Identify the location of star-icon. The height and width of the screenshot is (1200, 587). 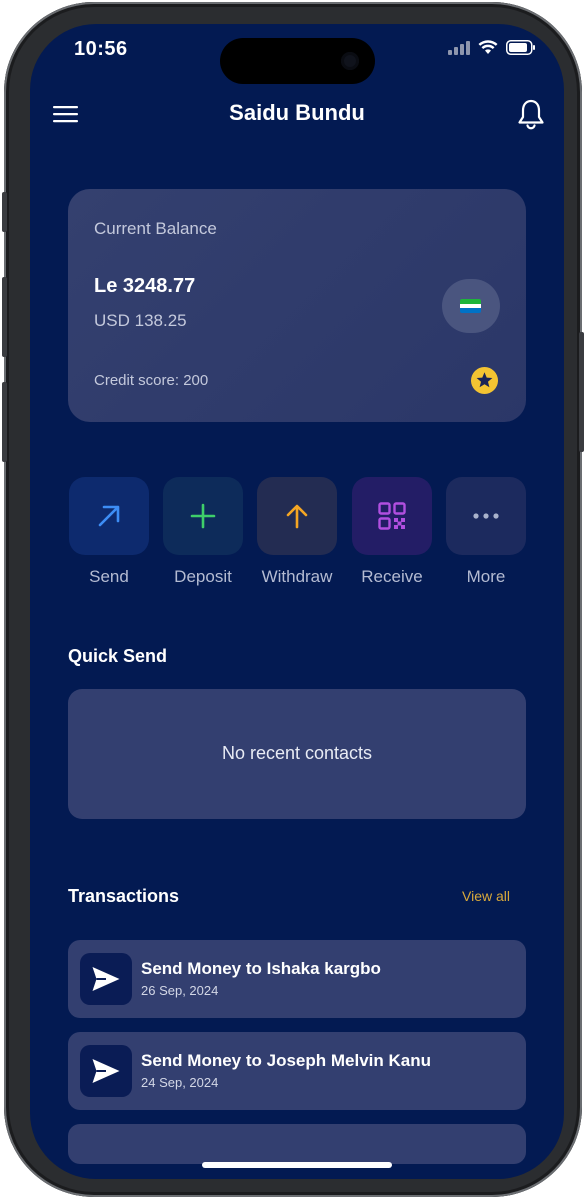
(484, 380).